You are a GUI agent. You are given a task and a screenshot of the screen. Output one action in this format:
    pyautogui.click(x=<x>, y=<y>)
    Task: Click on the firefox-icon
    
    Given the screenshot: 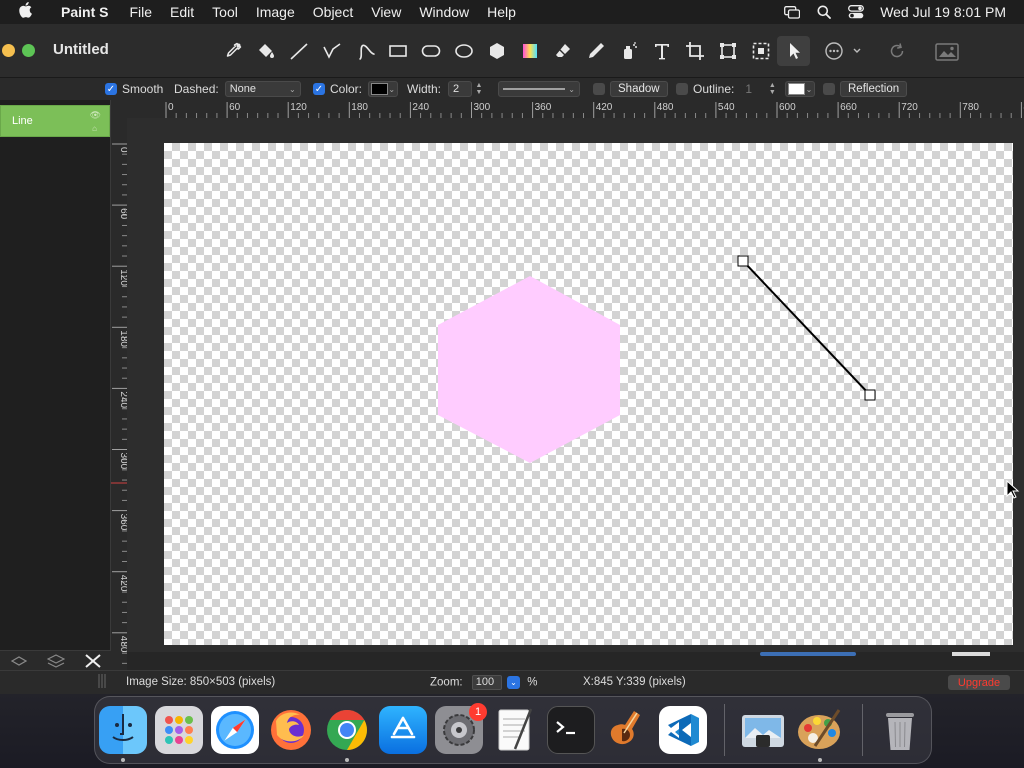 What is the action you would take?
    pyautogui.click(x=291, y=730)
    